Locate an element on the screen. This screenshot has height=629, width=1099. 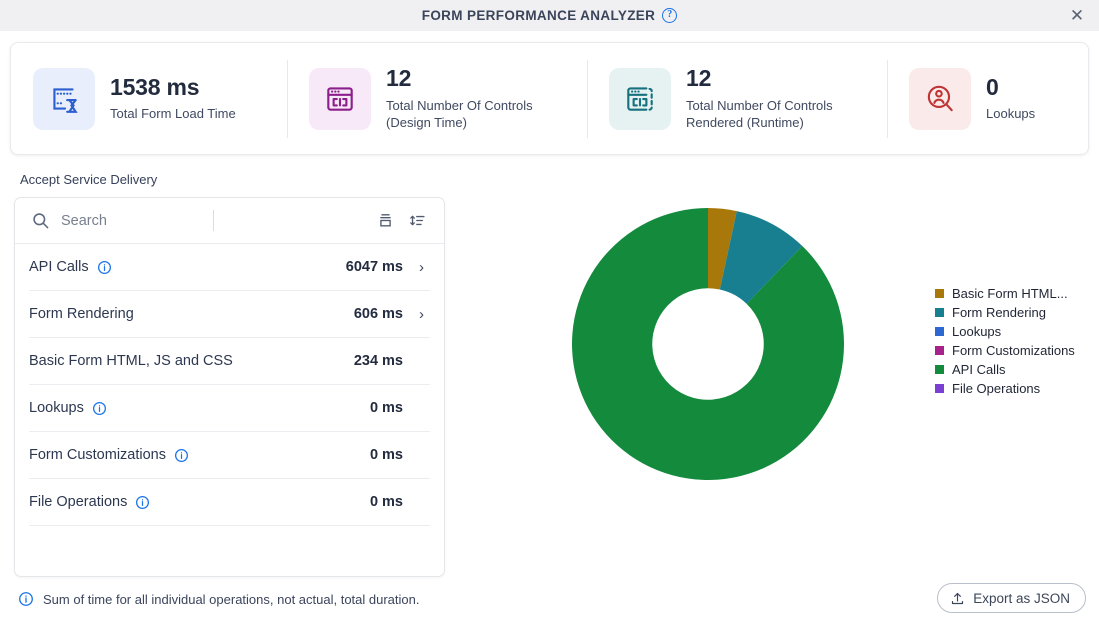
window-titlebar: FORM PERFORMANCE ANALYZER ? ✕ is located at coordinates (549, 15).